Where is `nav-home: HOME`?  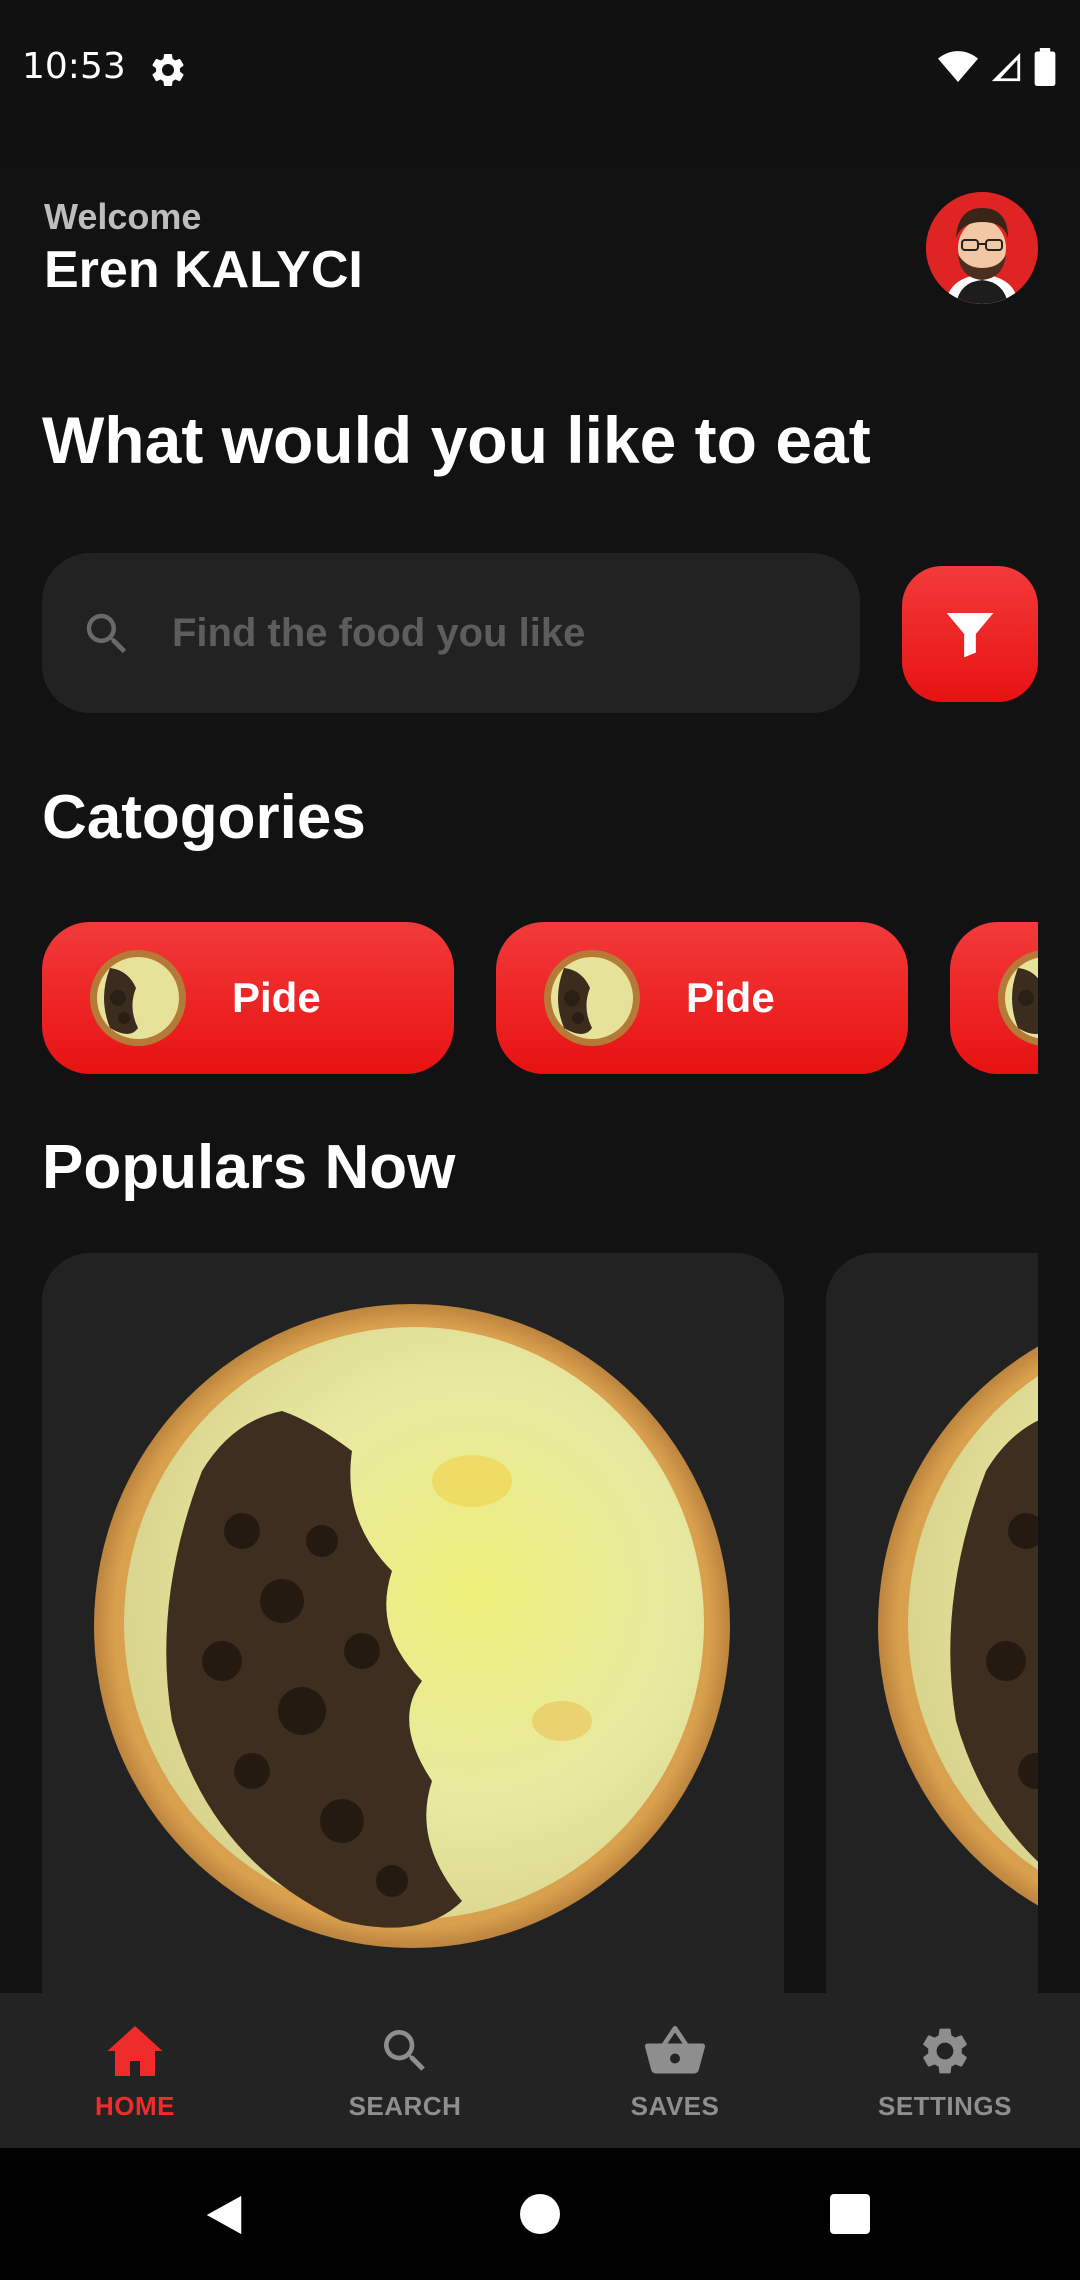 nav-home: HOME is located at coordinates (135, 2070).